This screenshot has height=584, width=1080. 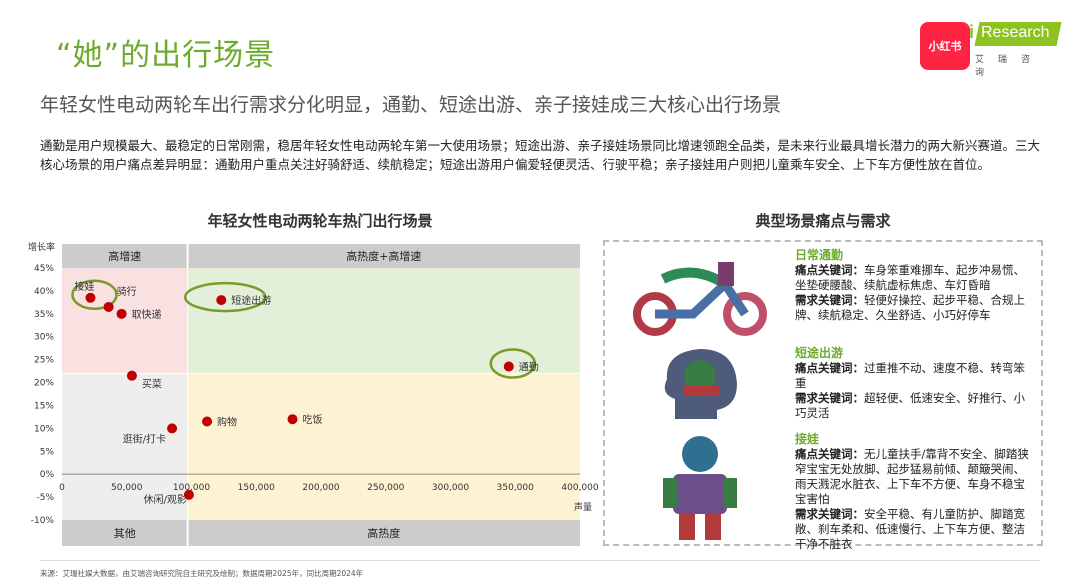 I want to click on data-label: 短途出游, so click(x=251, y=300).